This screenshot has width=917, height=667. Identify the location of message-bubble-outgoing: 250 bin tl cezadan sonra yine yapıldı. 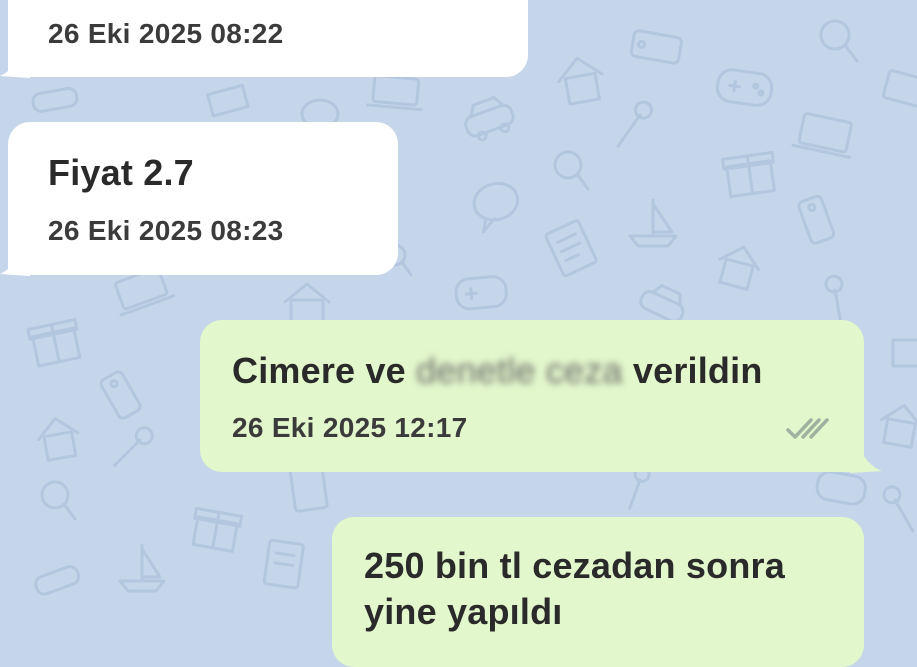
(598, 592).